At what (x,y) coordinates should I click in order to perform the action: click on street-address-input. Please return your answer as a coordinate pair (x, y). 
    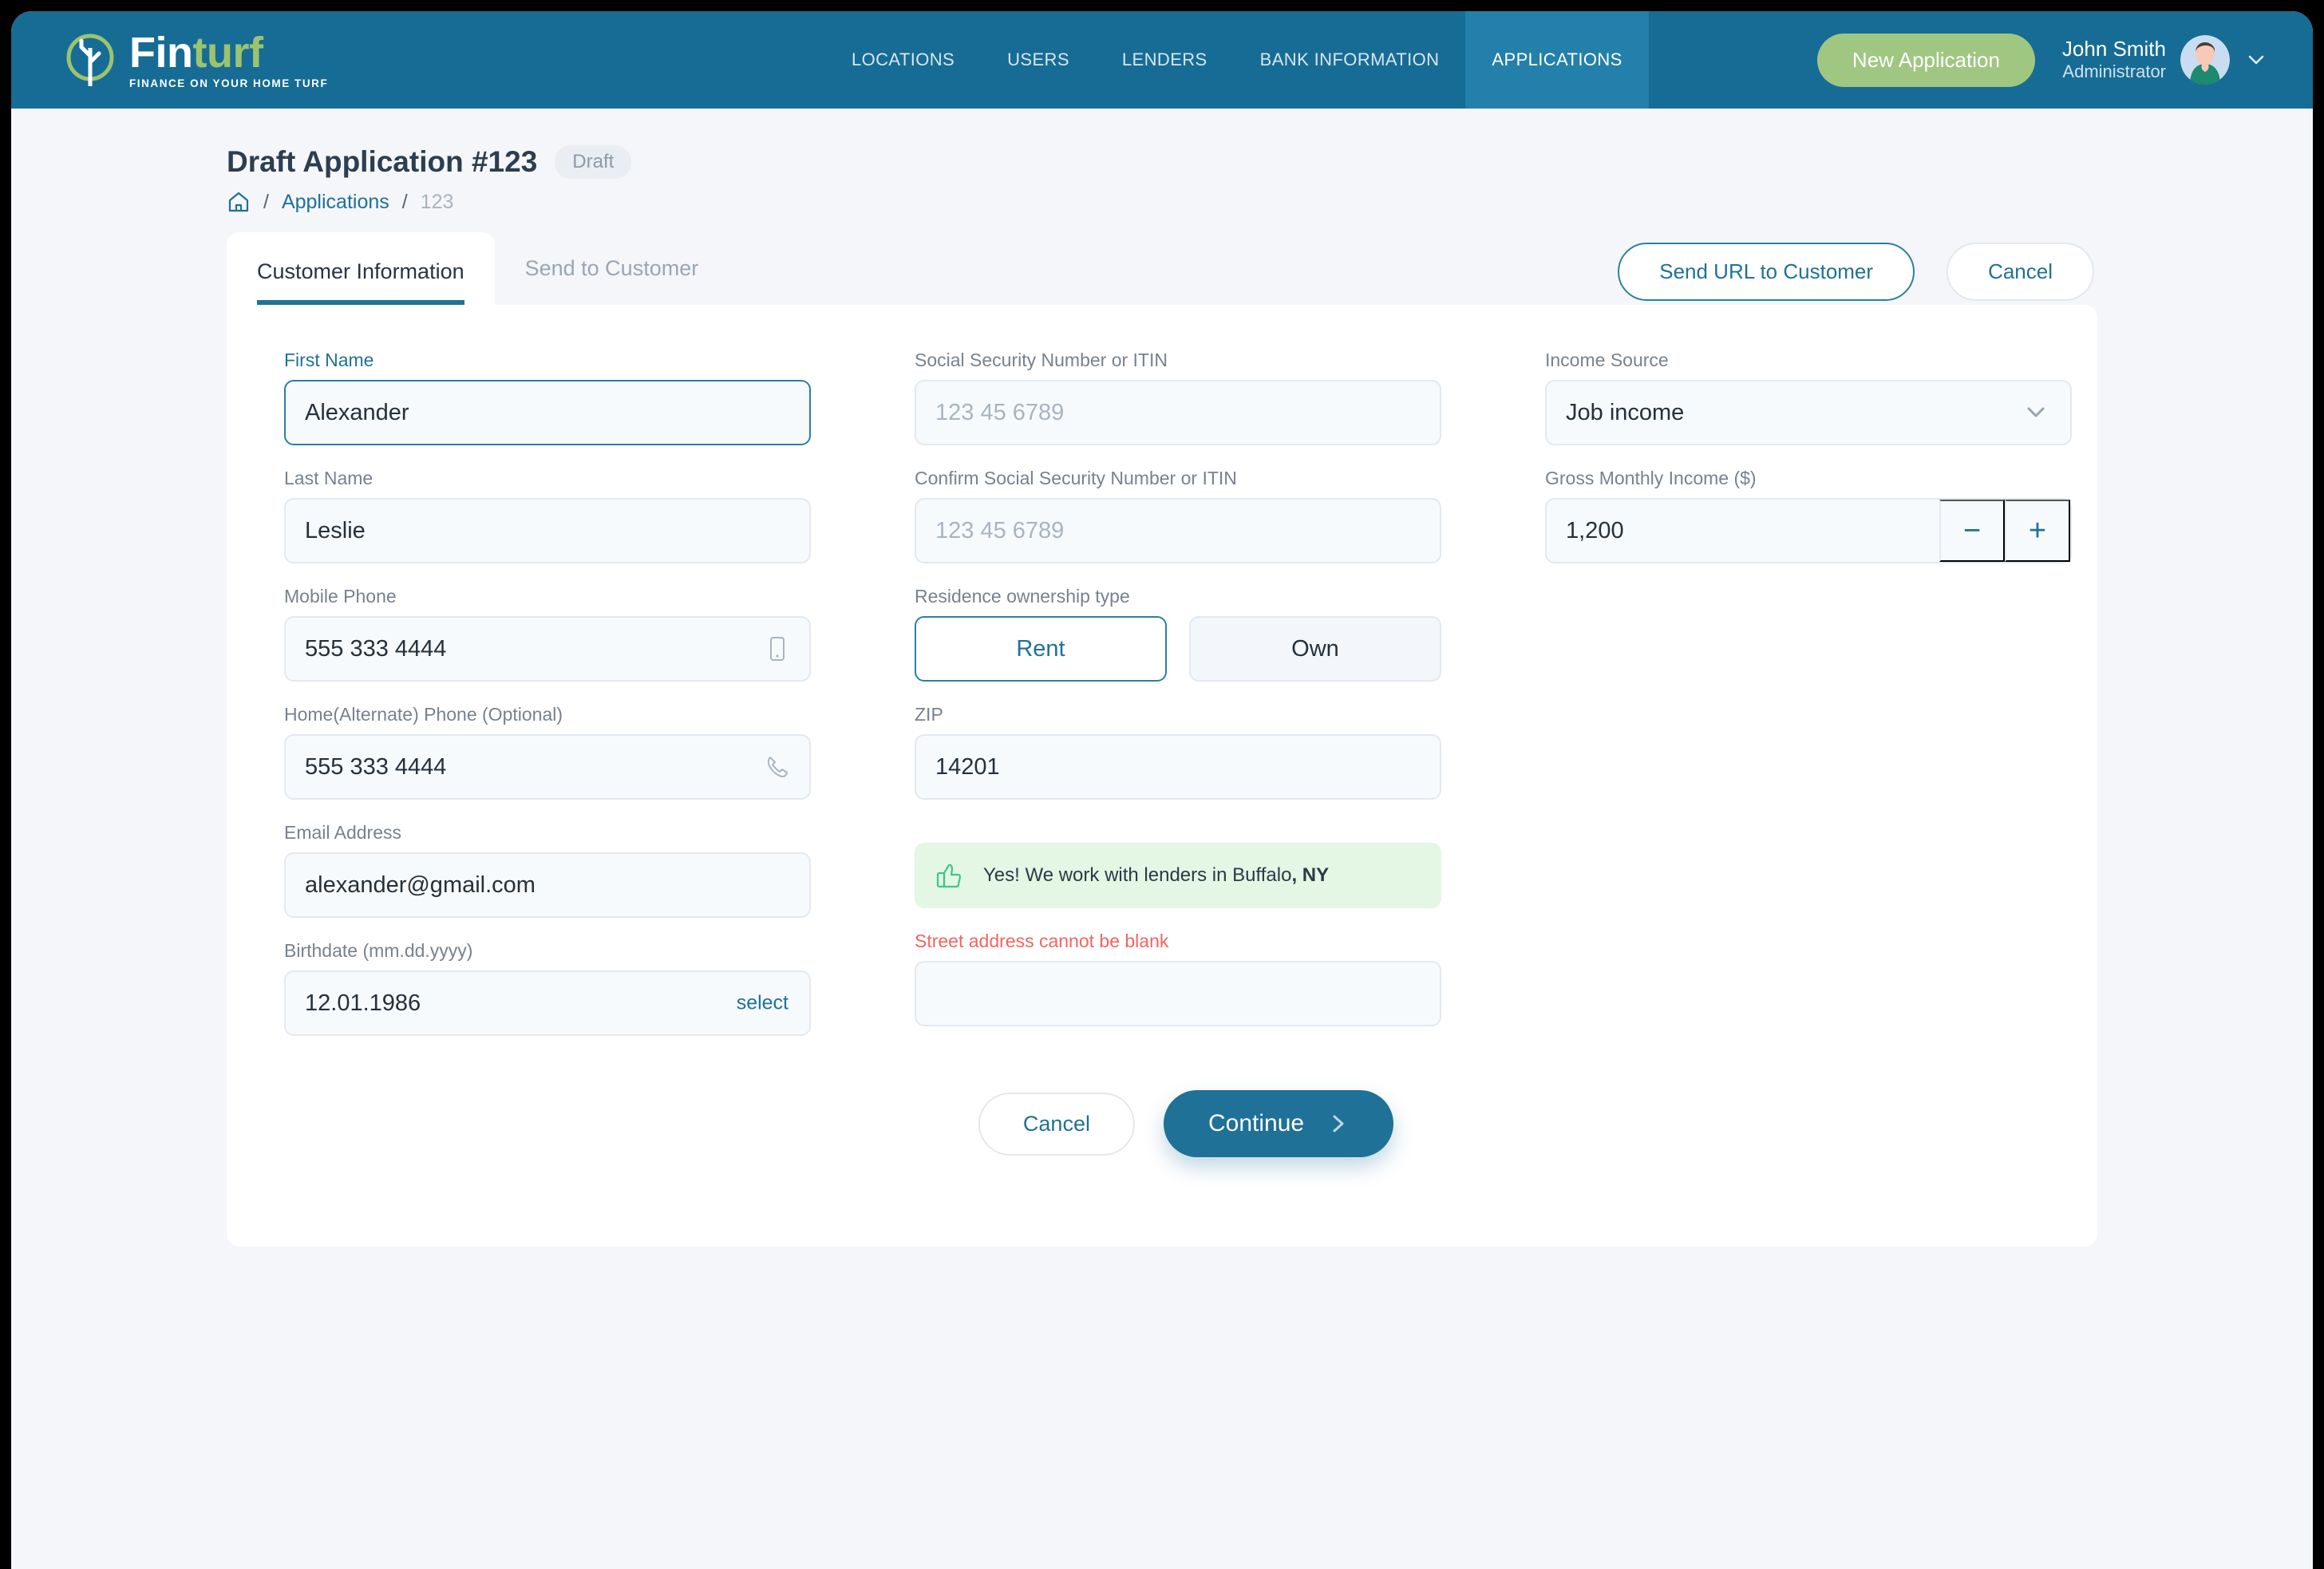
    Looking at the image, I should click on (1178, 993).